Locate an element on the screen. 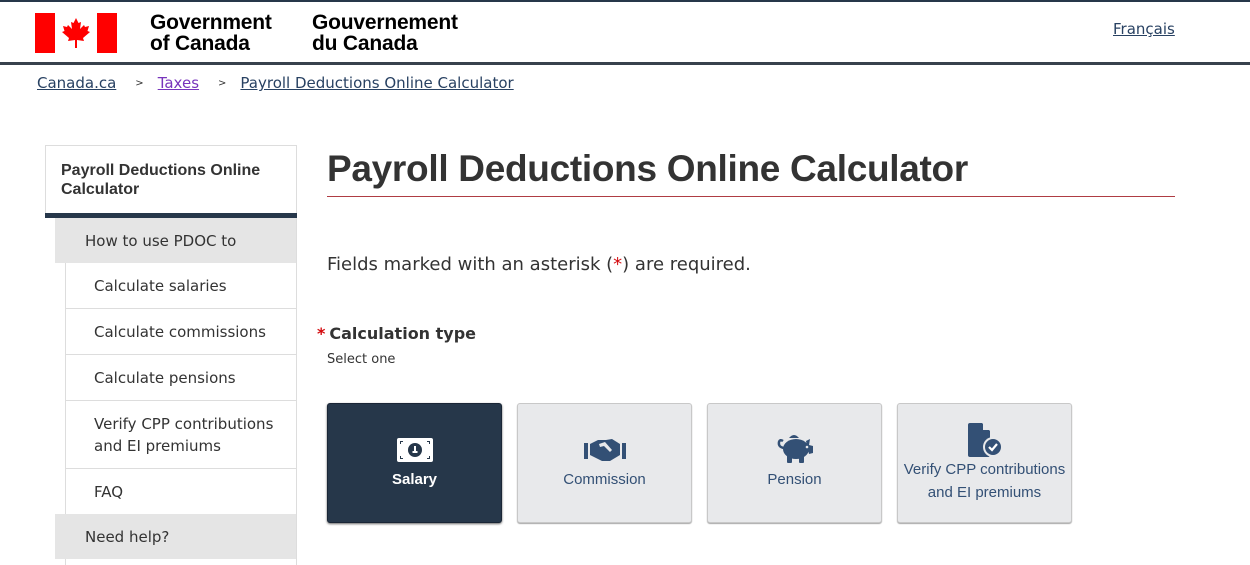  sidenav-item-calculate-pensions: Calculate pensions is located at coordinates (181, 378).